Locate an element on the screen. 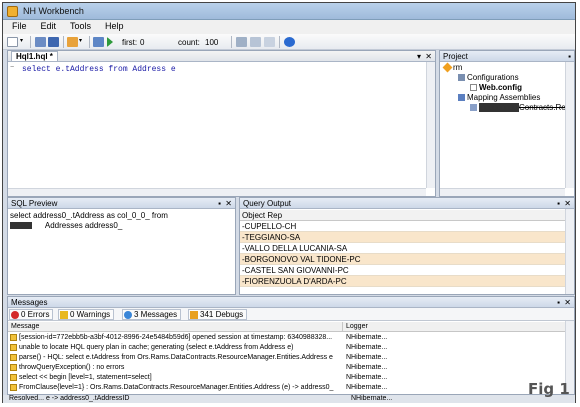  tree-item-mapping-assemblies: Mapping Assemblies is located at coordinates (499, 98).